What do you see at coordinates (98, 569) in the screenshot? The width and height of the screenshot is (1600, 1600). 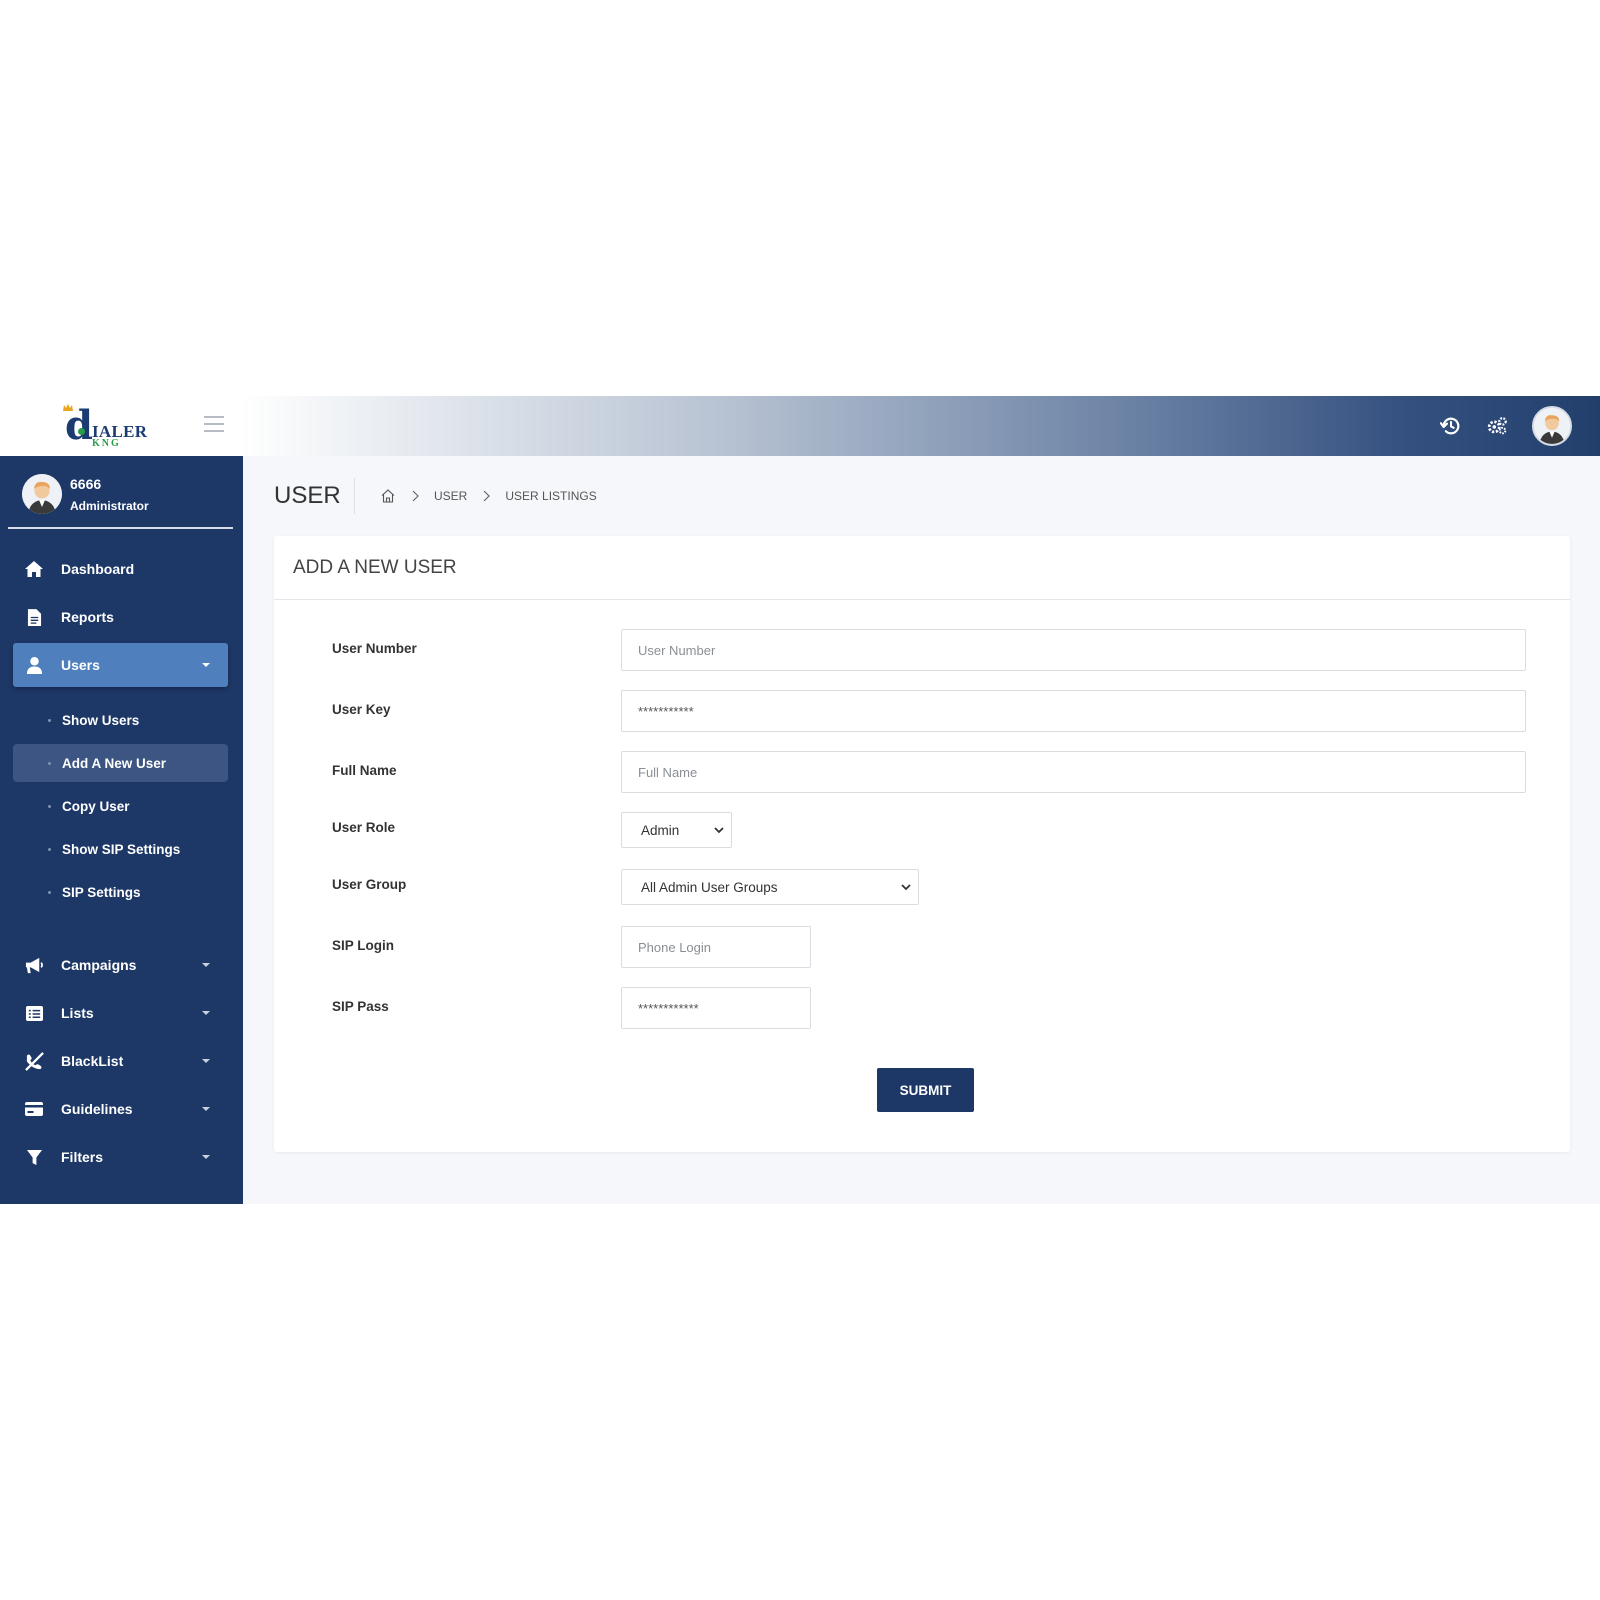 I see `sidebar-item-label: Dashboard` at bounding box center [98, 569].